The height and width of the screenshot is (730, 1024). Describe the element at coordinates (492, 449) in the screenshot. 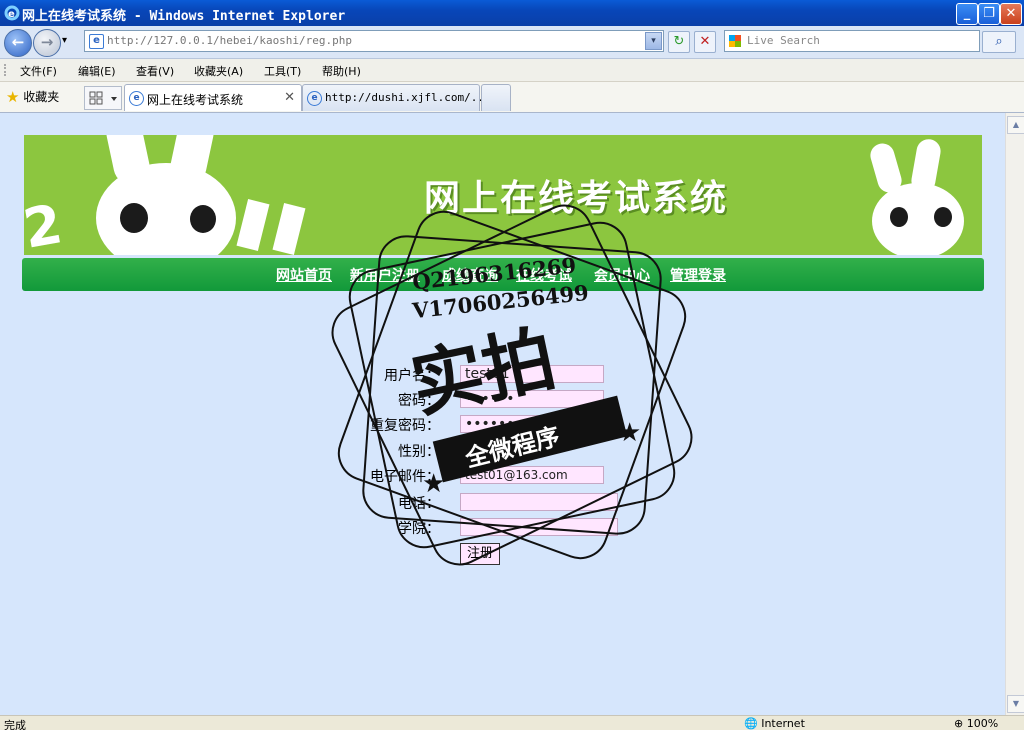

I see `chevron-down-icon: ▼` at that location.